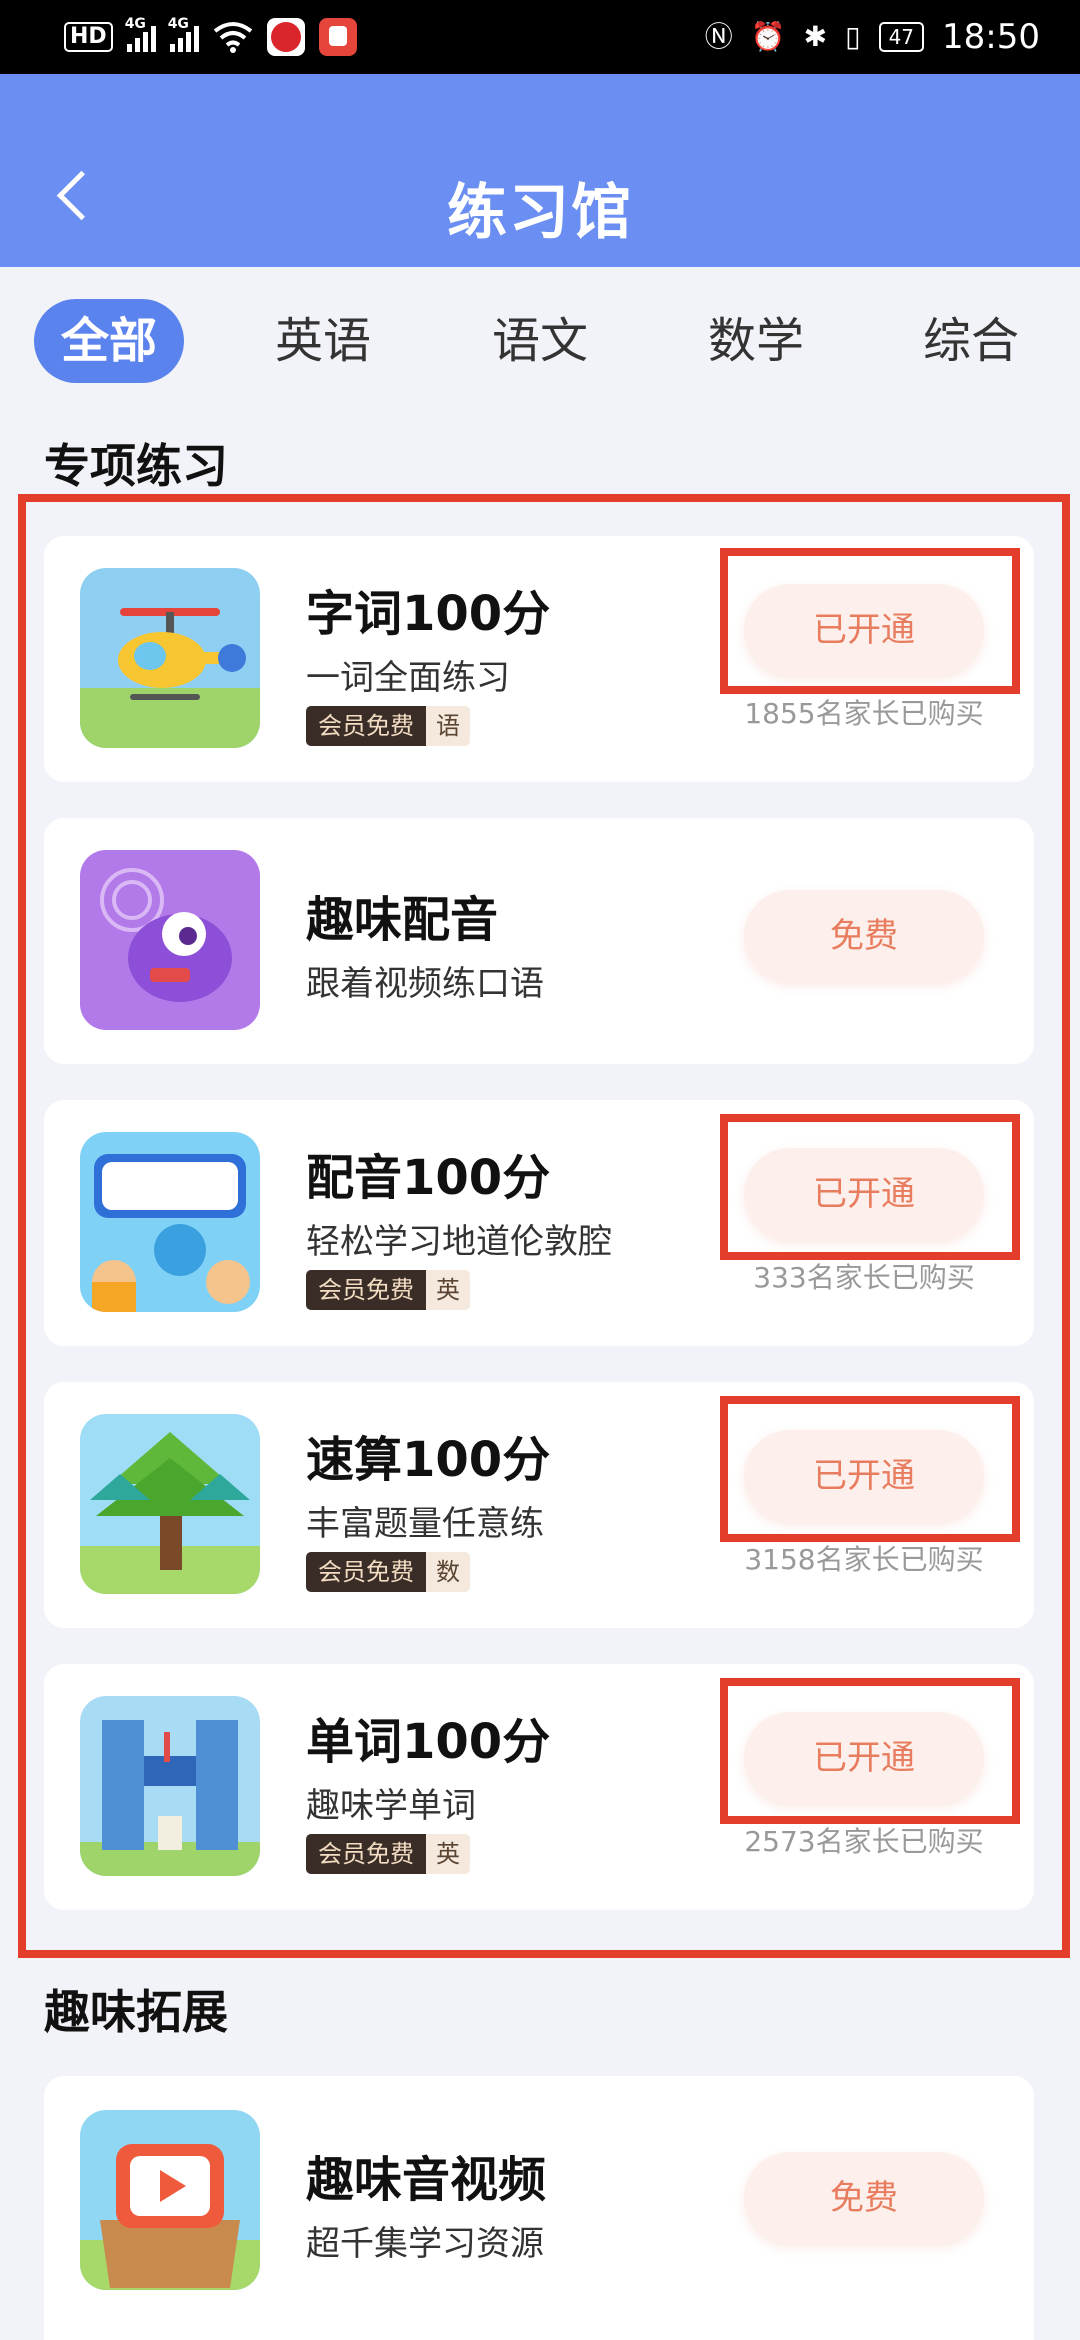  Describe the element at coordinates (323, 341) in the screenshot. I see `tab-english: 英语` at that location.